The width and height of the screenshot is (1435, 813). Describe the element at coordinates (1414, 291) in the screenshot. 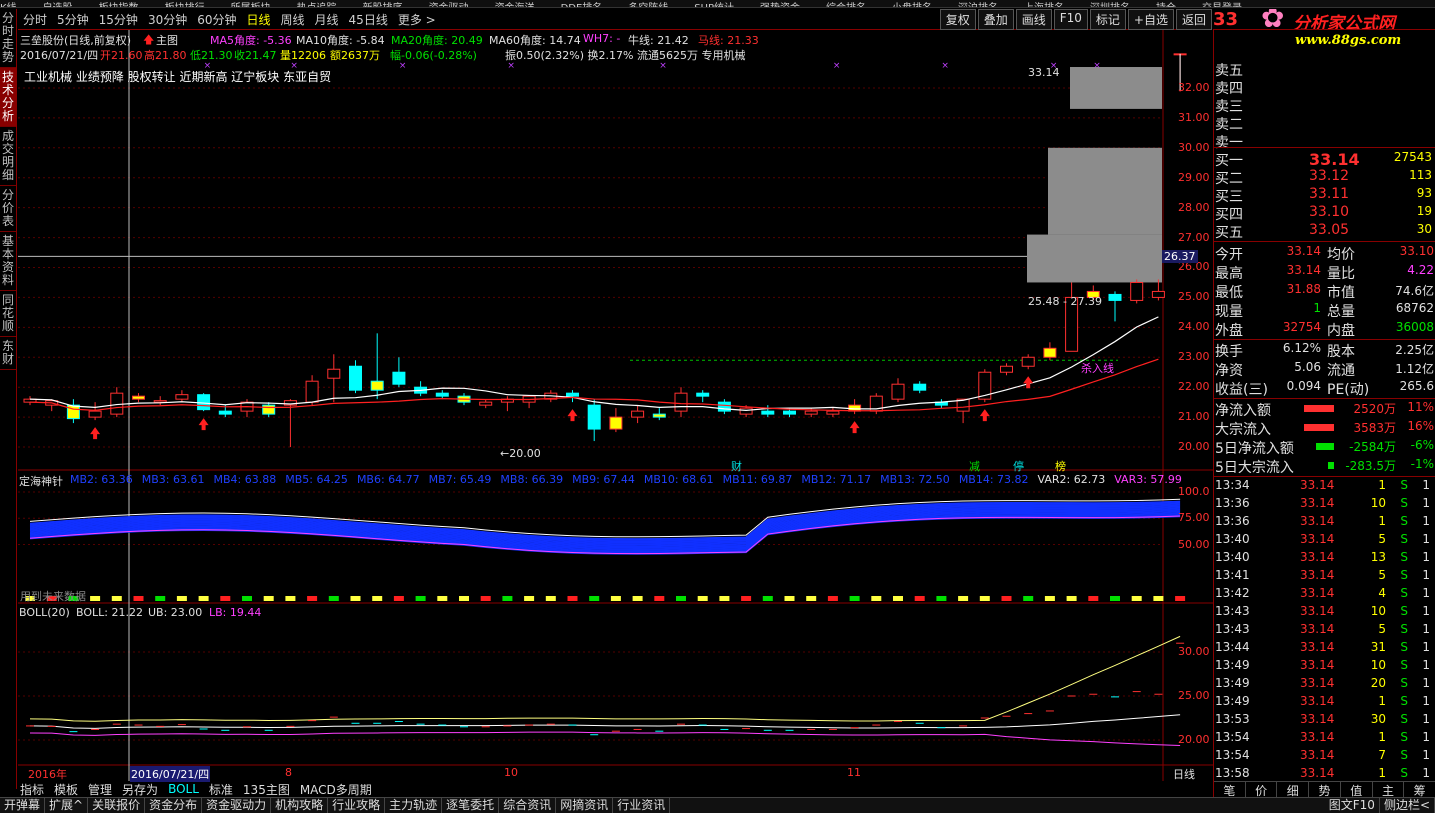

I see `stat-value: 74.6亿` at that location.